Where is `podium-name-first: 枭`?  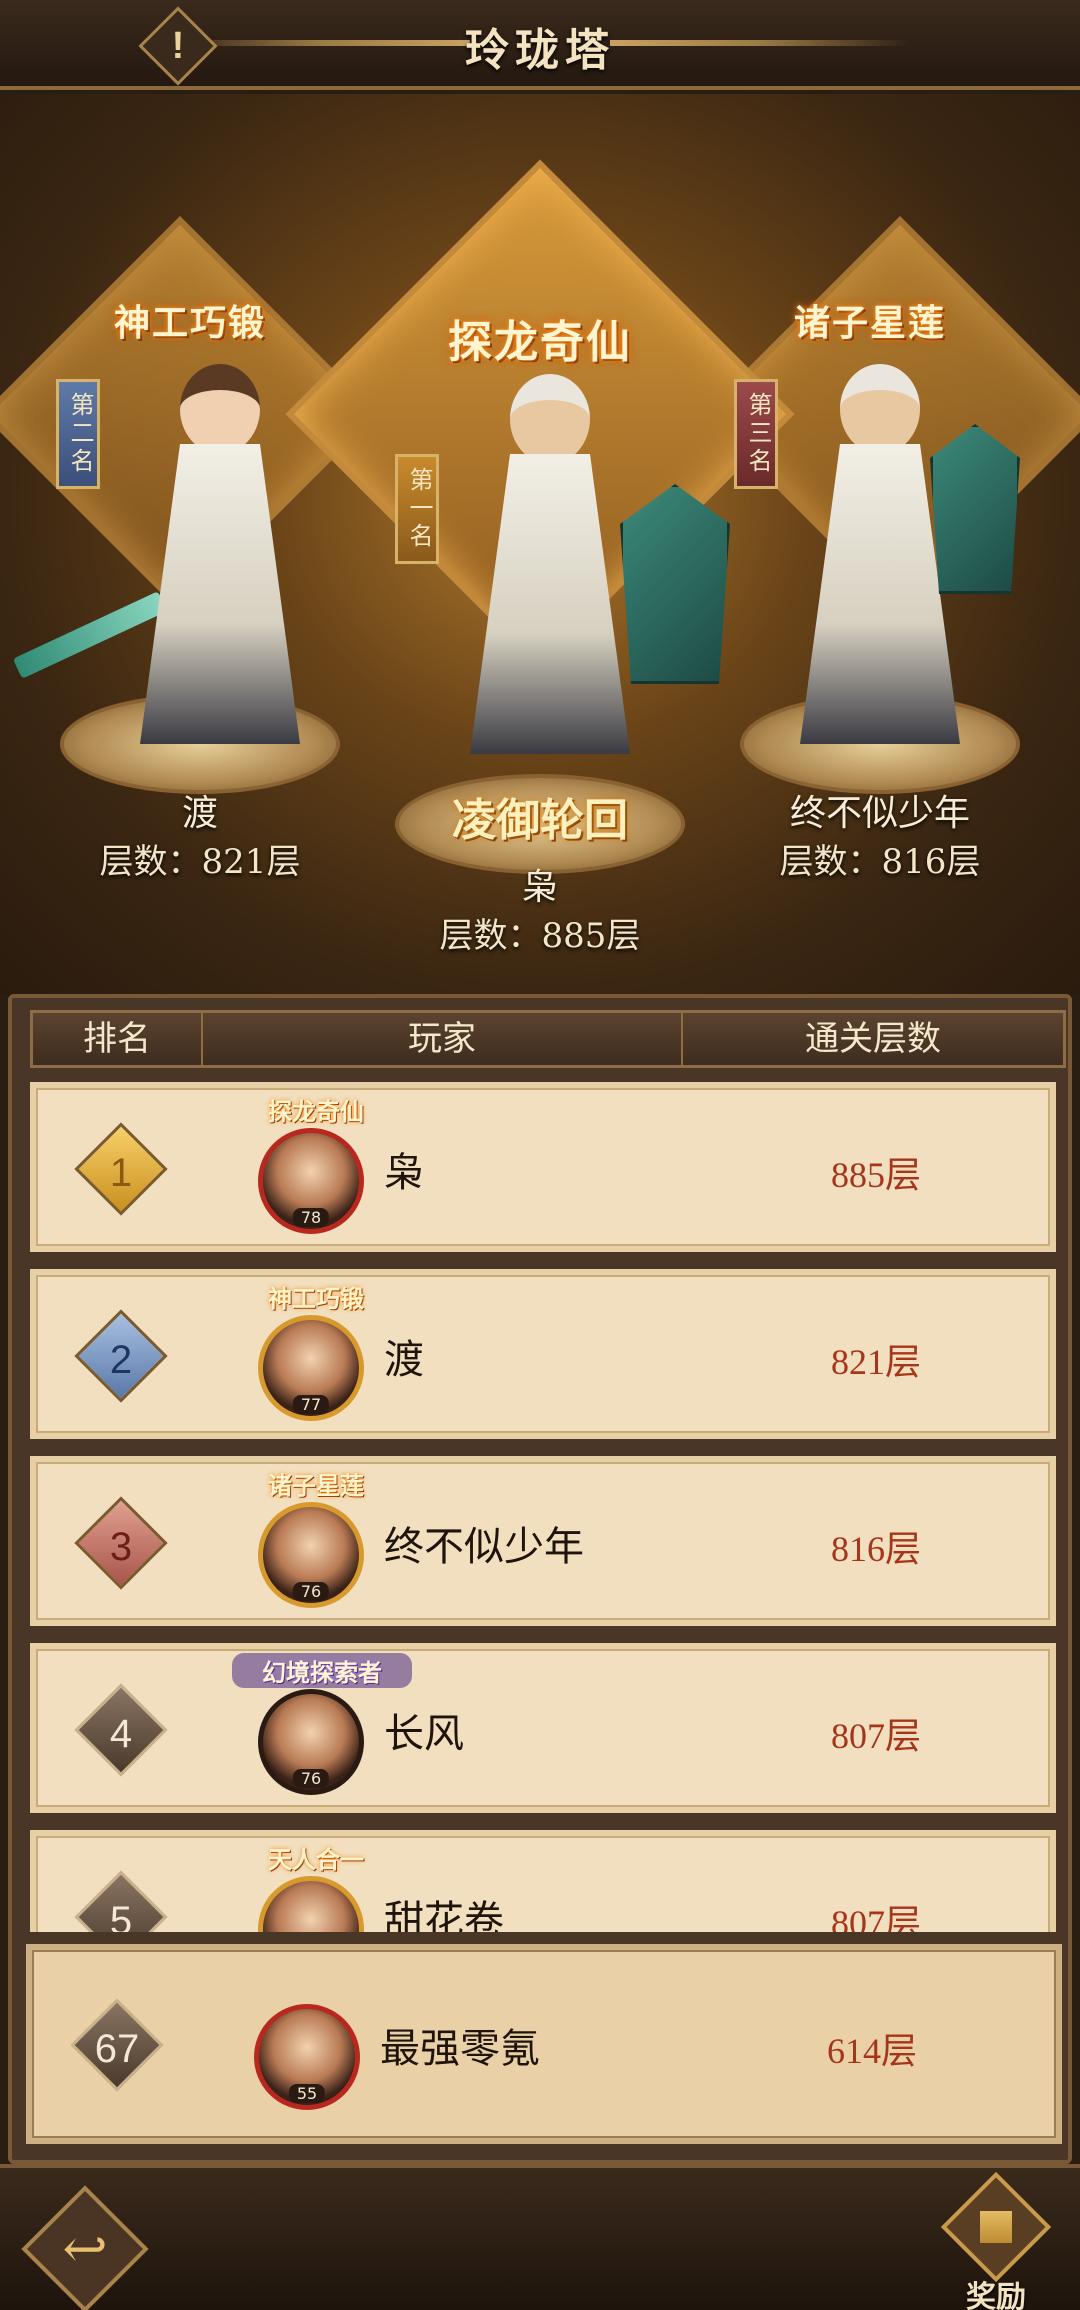
podium-name-first: 枭 is located at coordinates (539, 887).